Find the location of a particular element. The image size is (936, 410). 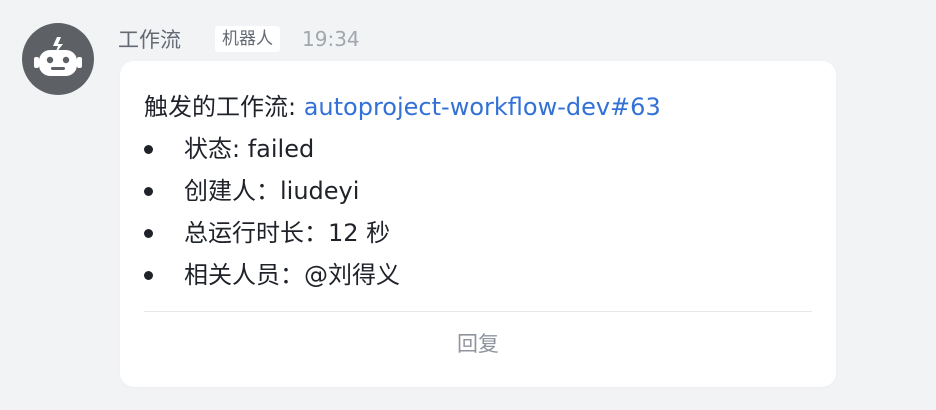

sender-name: 工作流 is located at coordinates (149, 39).